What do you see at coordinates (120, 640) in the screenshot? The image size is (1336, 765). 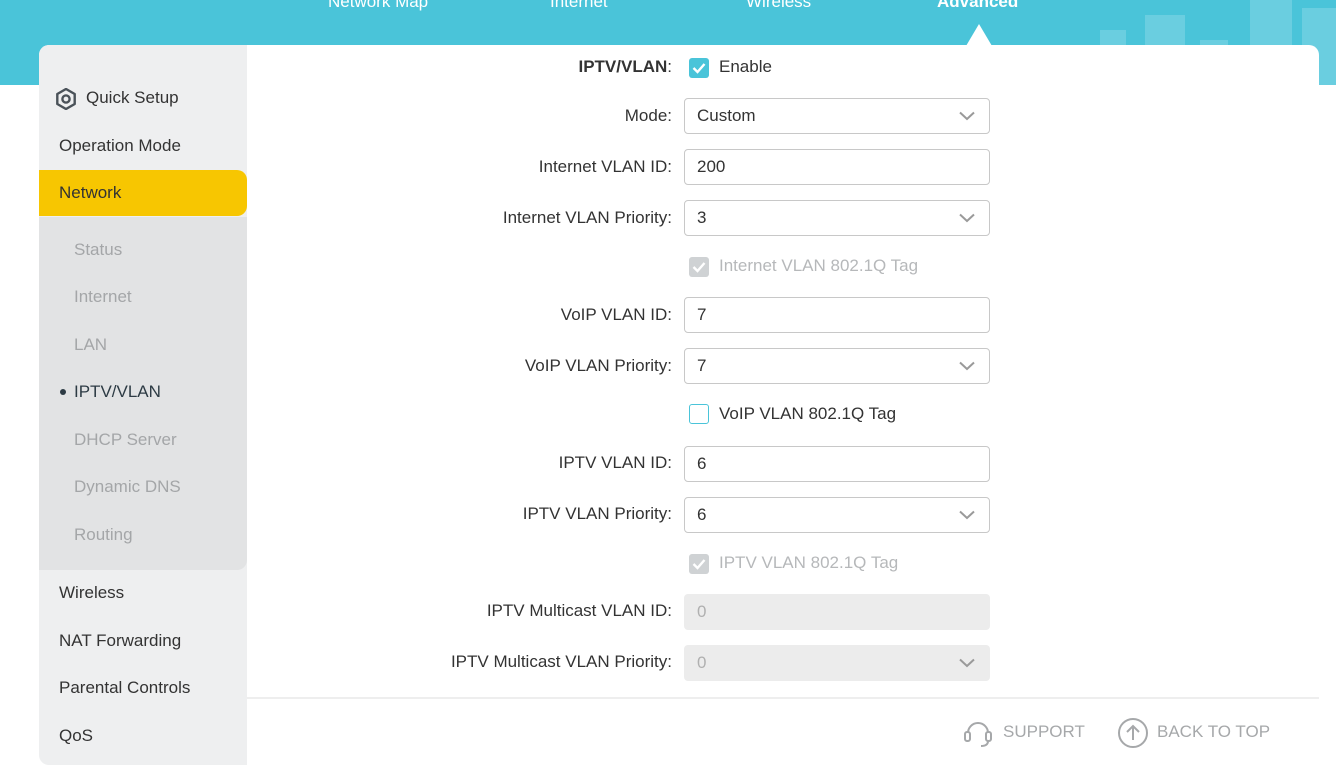 I see `sidebar-item-label: NAT Forwarding` at bounding box center [120, 640].